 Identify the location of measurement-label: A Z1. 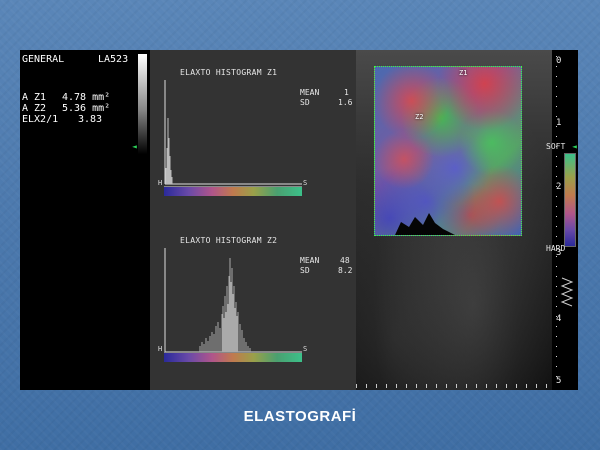
(34, 97).